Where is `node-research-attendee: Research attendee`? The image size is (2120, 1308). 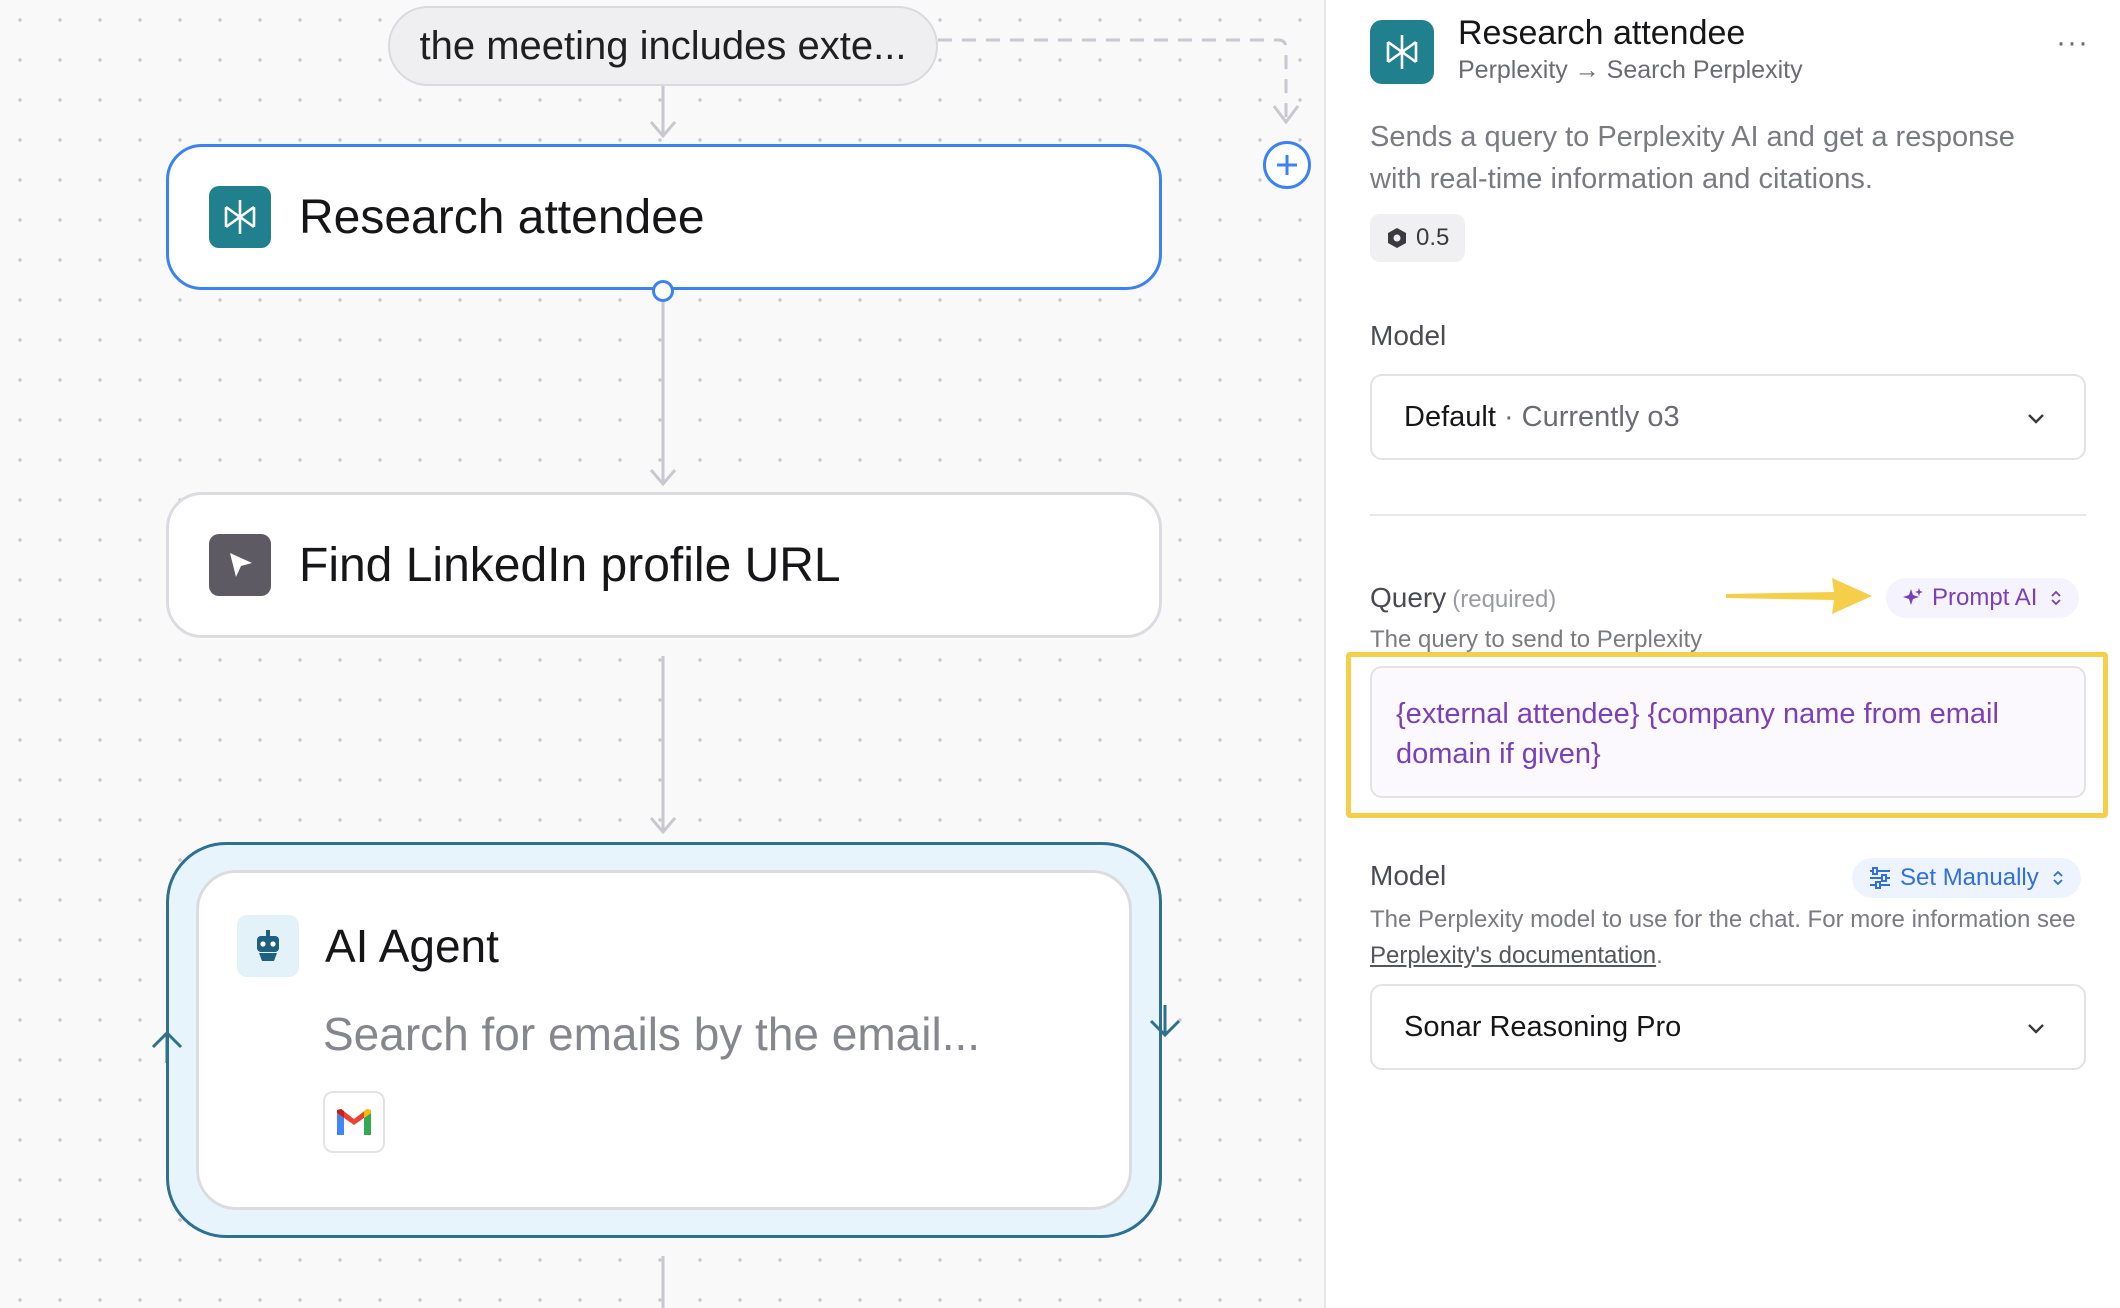
node-research-attendee: Research attendee is located at coordinates (664, 217).